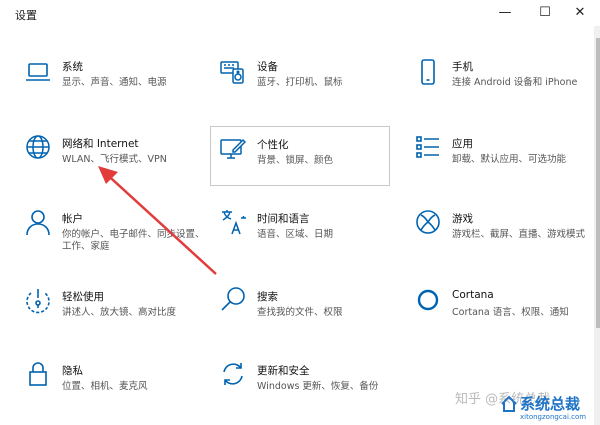 The height and width of the screenshot is (425, 600). What do you see at coordinates (26, 15) in the screenshot?
I see `window-title: 设置` at bounding box center [26, 15].